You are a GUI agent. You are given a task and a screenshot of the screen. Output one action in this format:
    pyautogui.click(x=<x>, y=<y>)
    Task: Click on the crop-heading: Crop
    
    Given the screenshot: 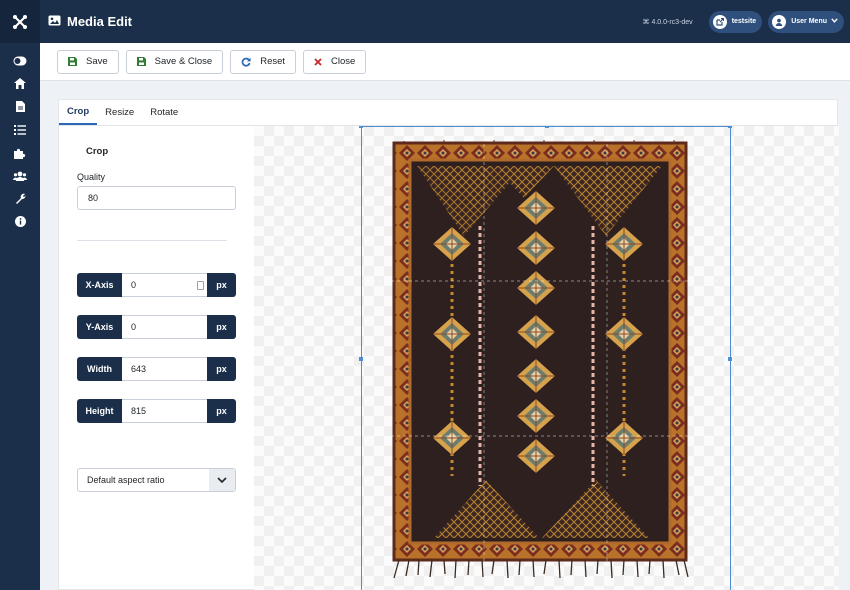 What is the action you would take?
    pyautogui.click(x=97, y=151)
    